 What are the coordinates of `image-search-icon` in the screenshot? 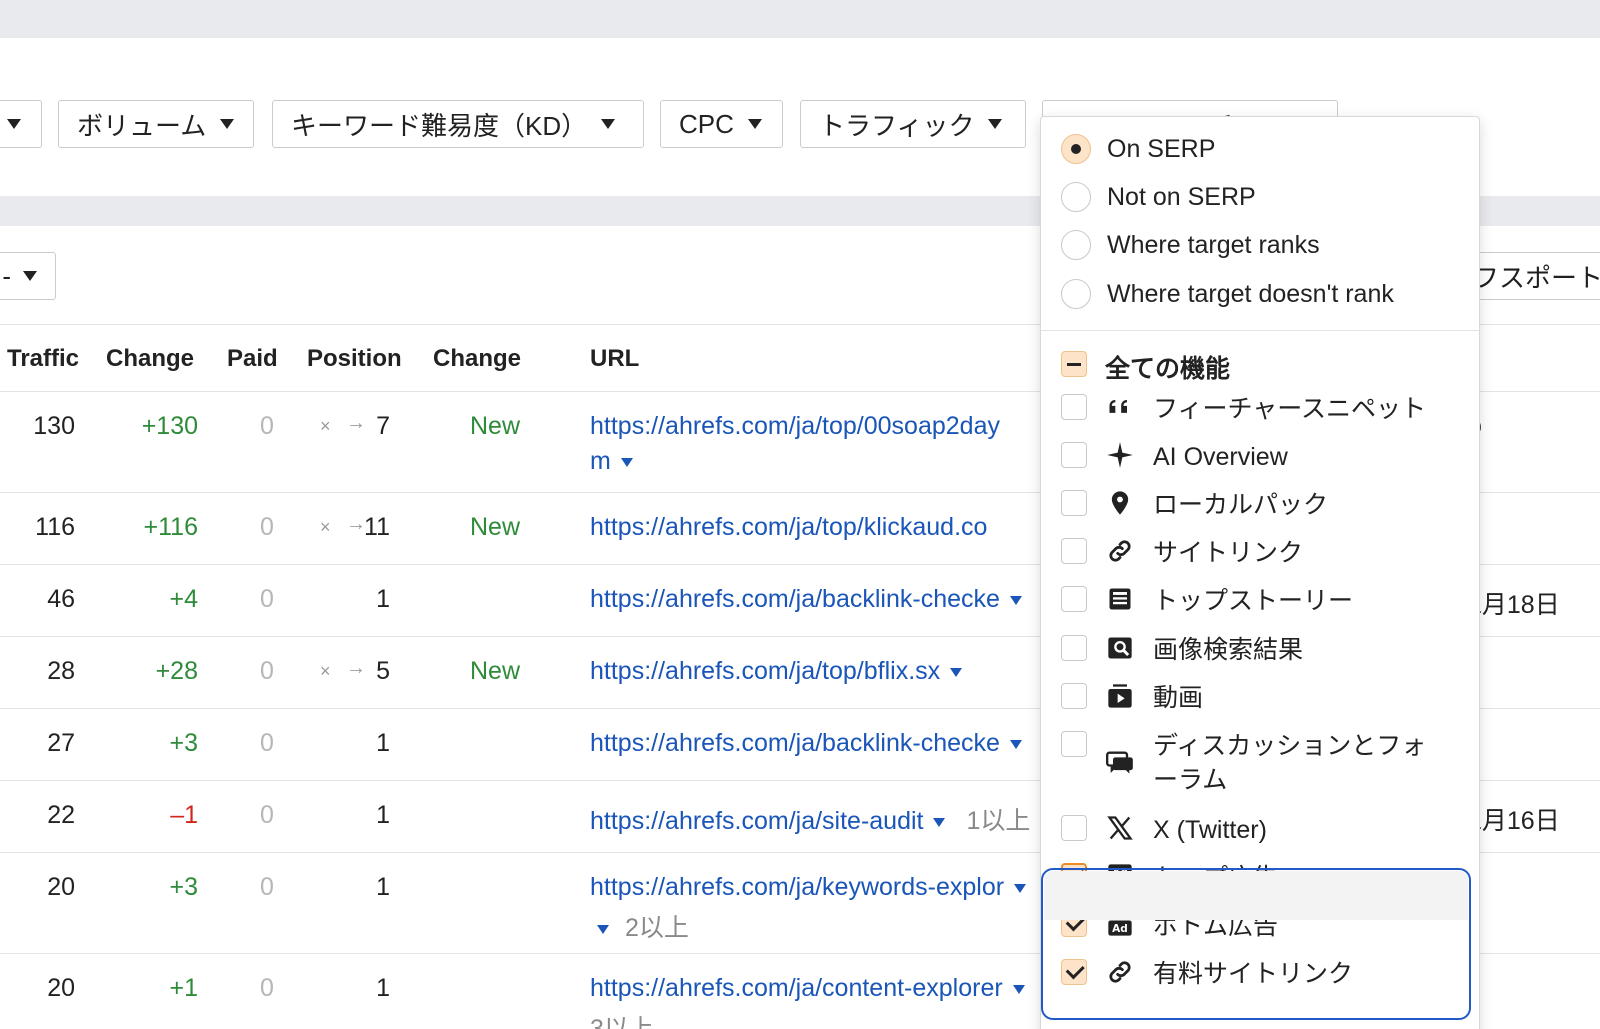 It's located at (1120, 648).